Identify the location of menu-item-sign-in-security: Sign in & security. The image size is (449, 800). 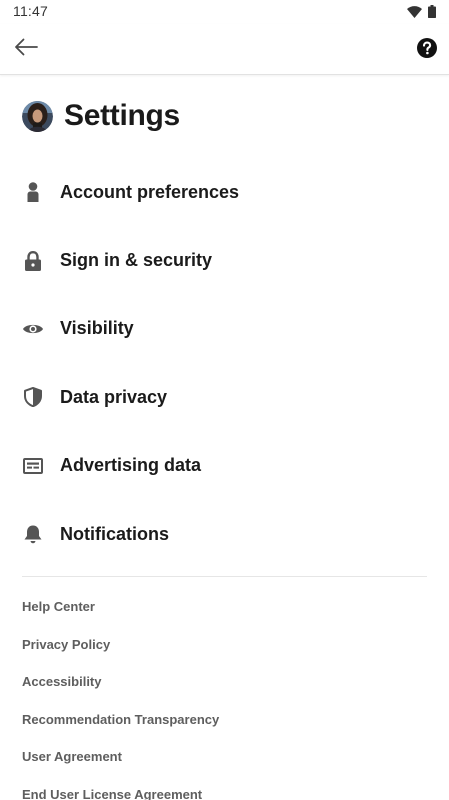
(224, 260).